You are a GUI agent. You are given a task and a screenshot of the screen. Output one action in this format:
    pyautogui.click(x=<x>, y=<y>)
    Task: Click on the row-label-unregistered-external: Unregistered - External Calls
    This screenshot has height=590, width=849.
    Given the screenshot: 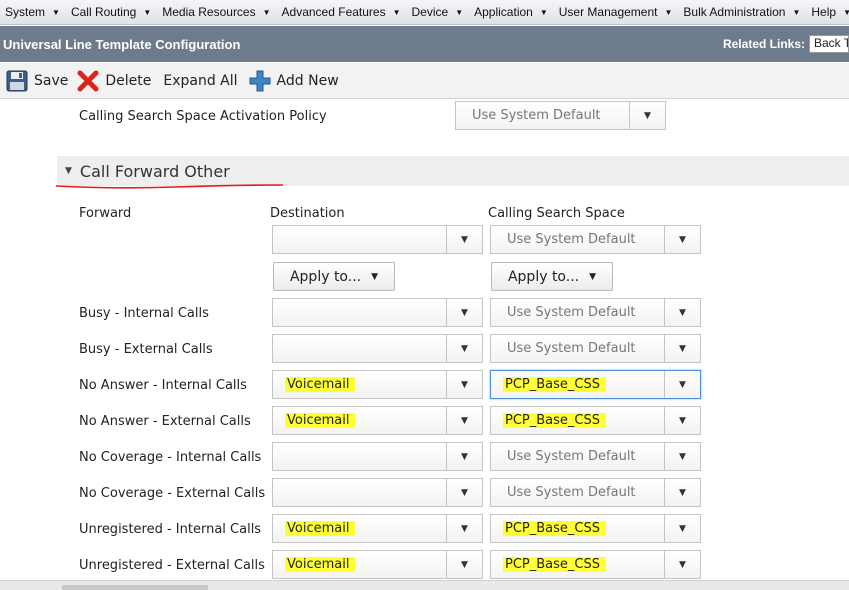 What is the action you would take?
    pyautogui.click(x=172, y=565)
    